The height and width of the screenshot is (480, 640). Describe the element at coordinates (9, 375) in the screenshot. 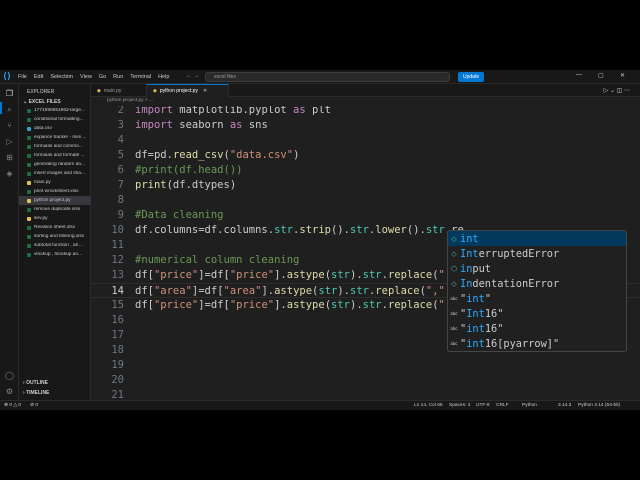

I see `account-icon: ◯` at that location.